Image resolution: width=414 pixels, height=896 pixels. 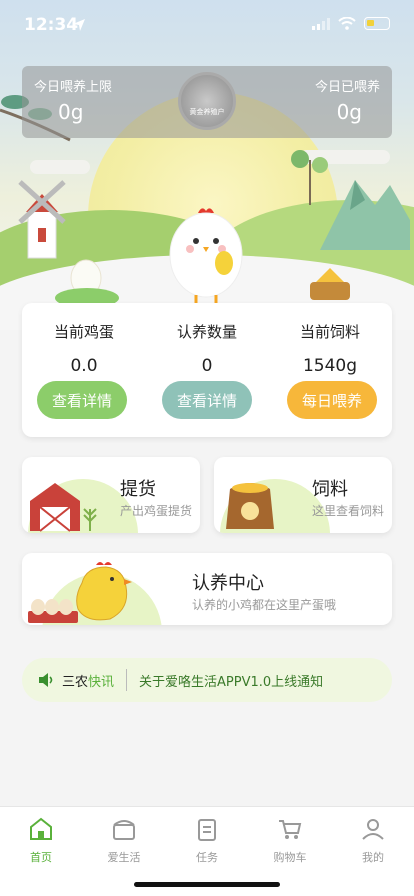 What do you see at coordinates (206, 255) in the screenshot?
I see `chicken-illustration` at bounding box center [206, 255].